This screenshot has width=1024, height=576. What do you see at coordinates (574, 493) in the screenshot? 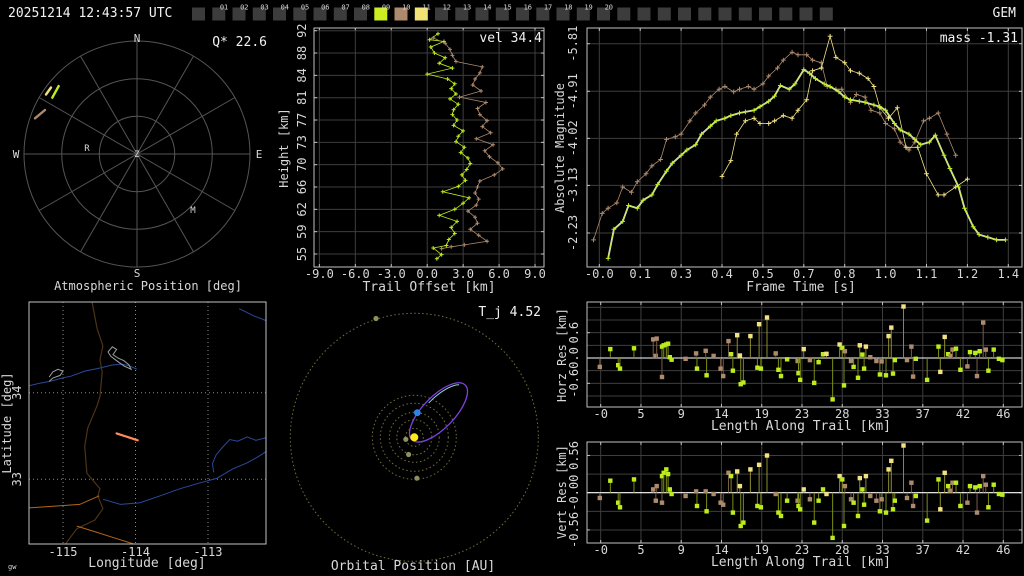
I see `y-tick-label: -0.00` at bounding box center [574, 493].